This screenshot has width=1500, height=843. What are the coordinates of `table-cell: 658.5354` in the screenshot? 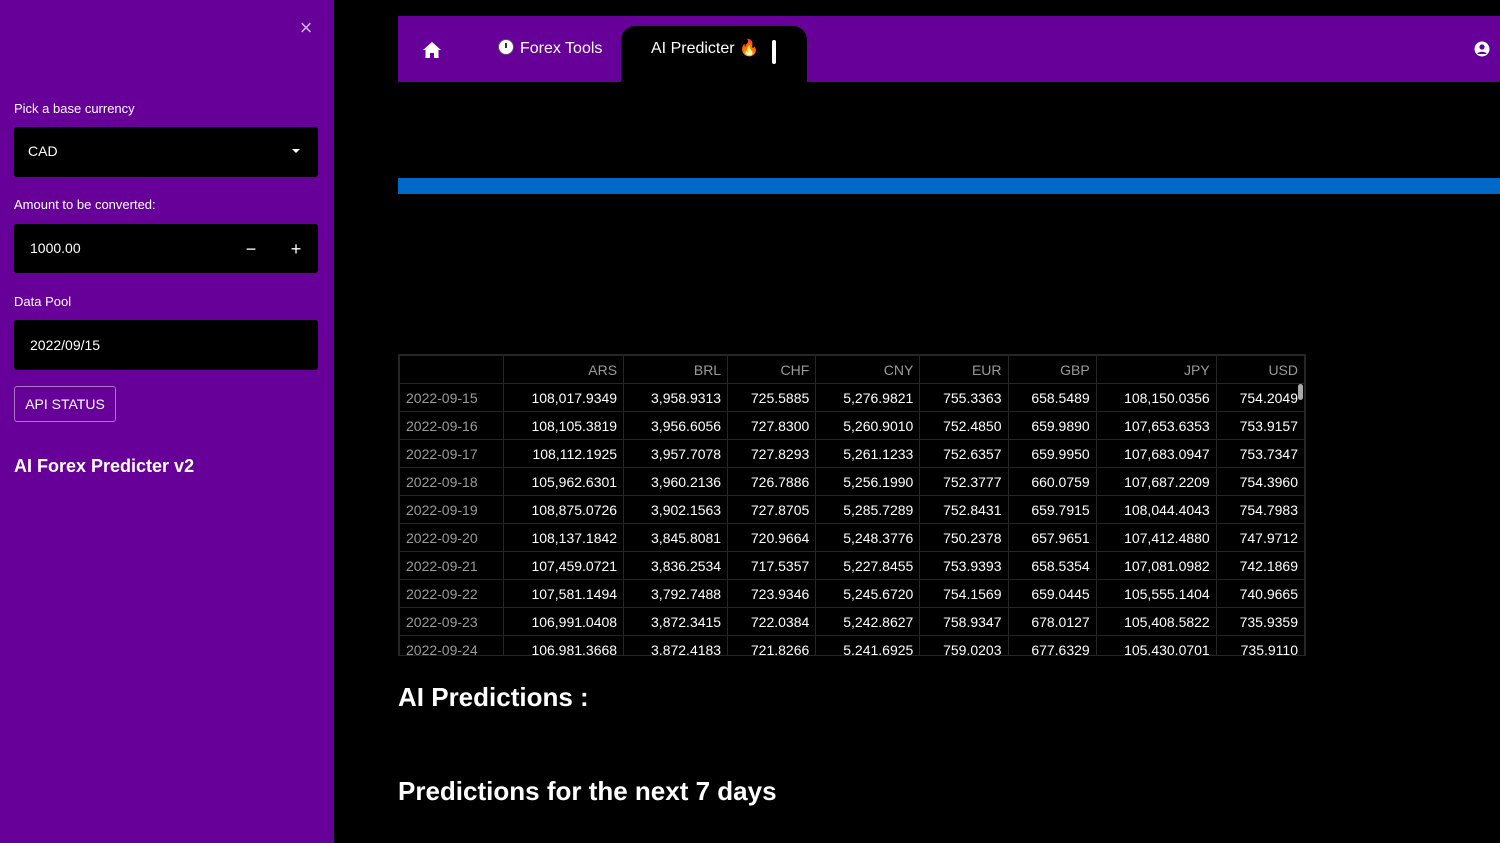 It's located at (1052, 565).